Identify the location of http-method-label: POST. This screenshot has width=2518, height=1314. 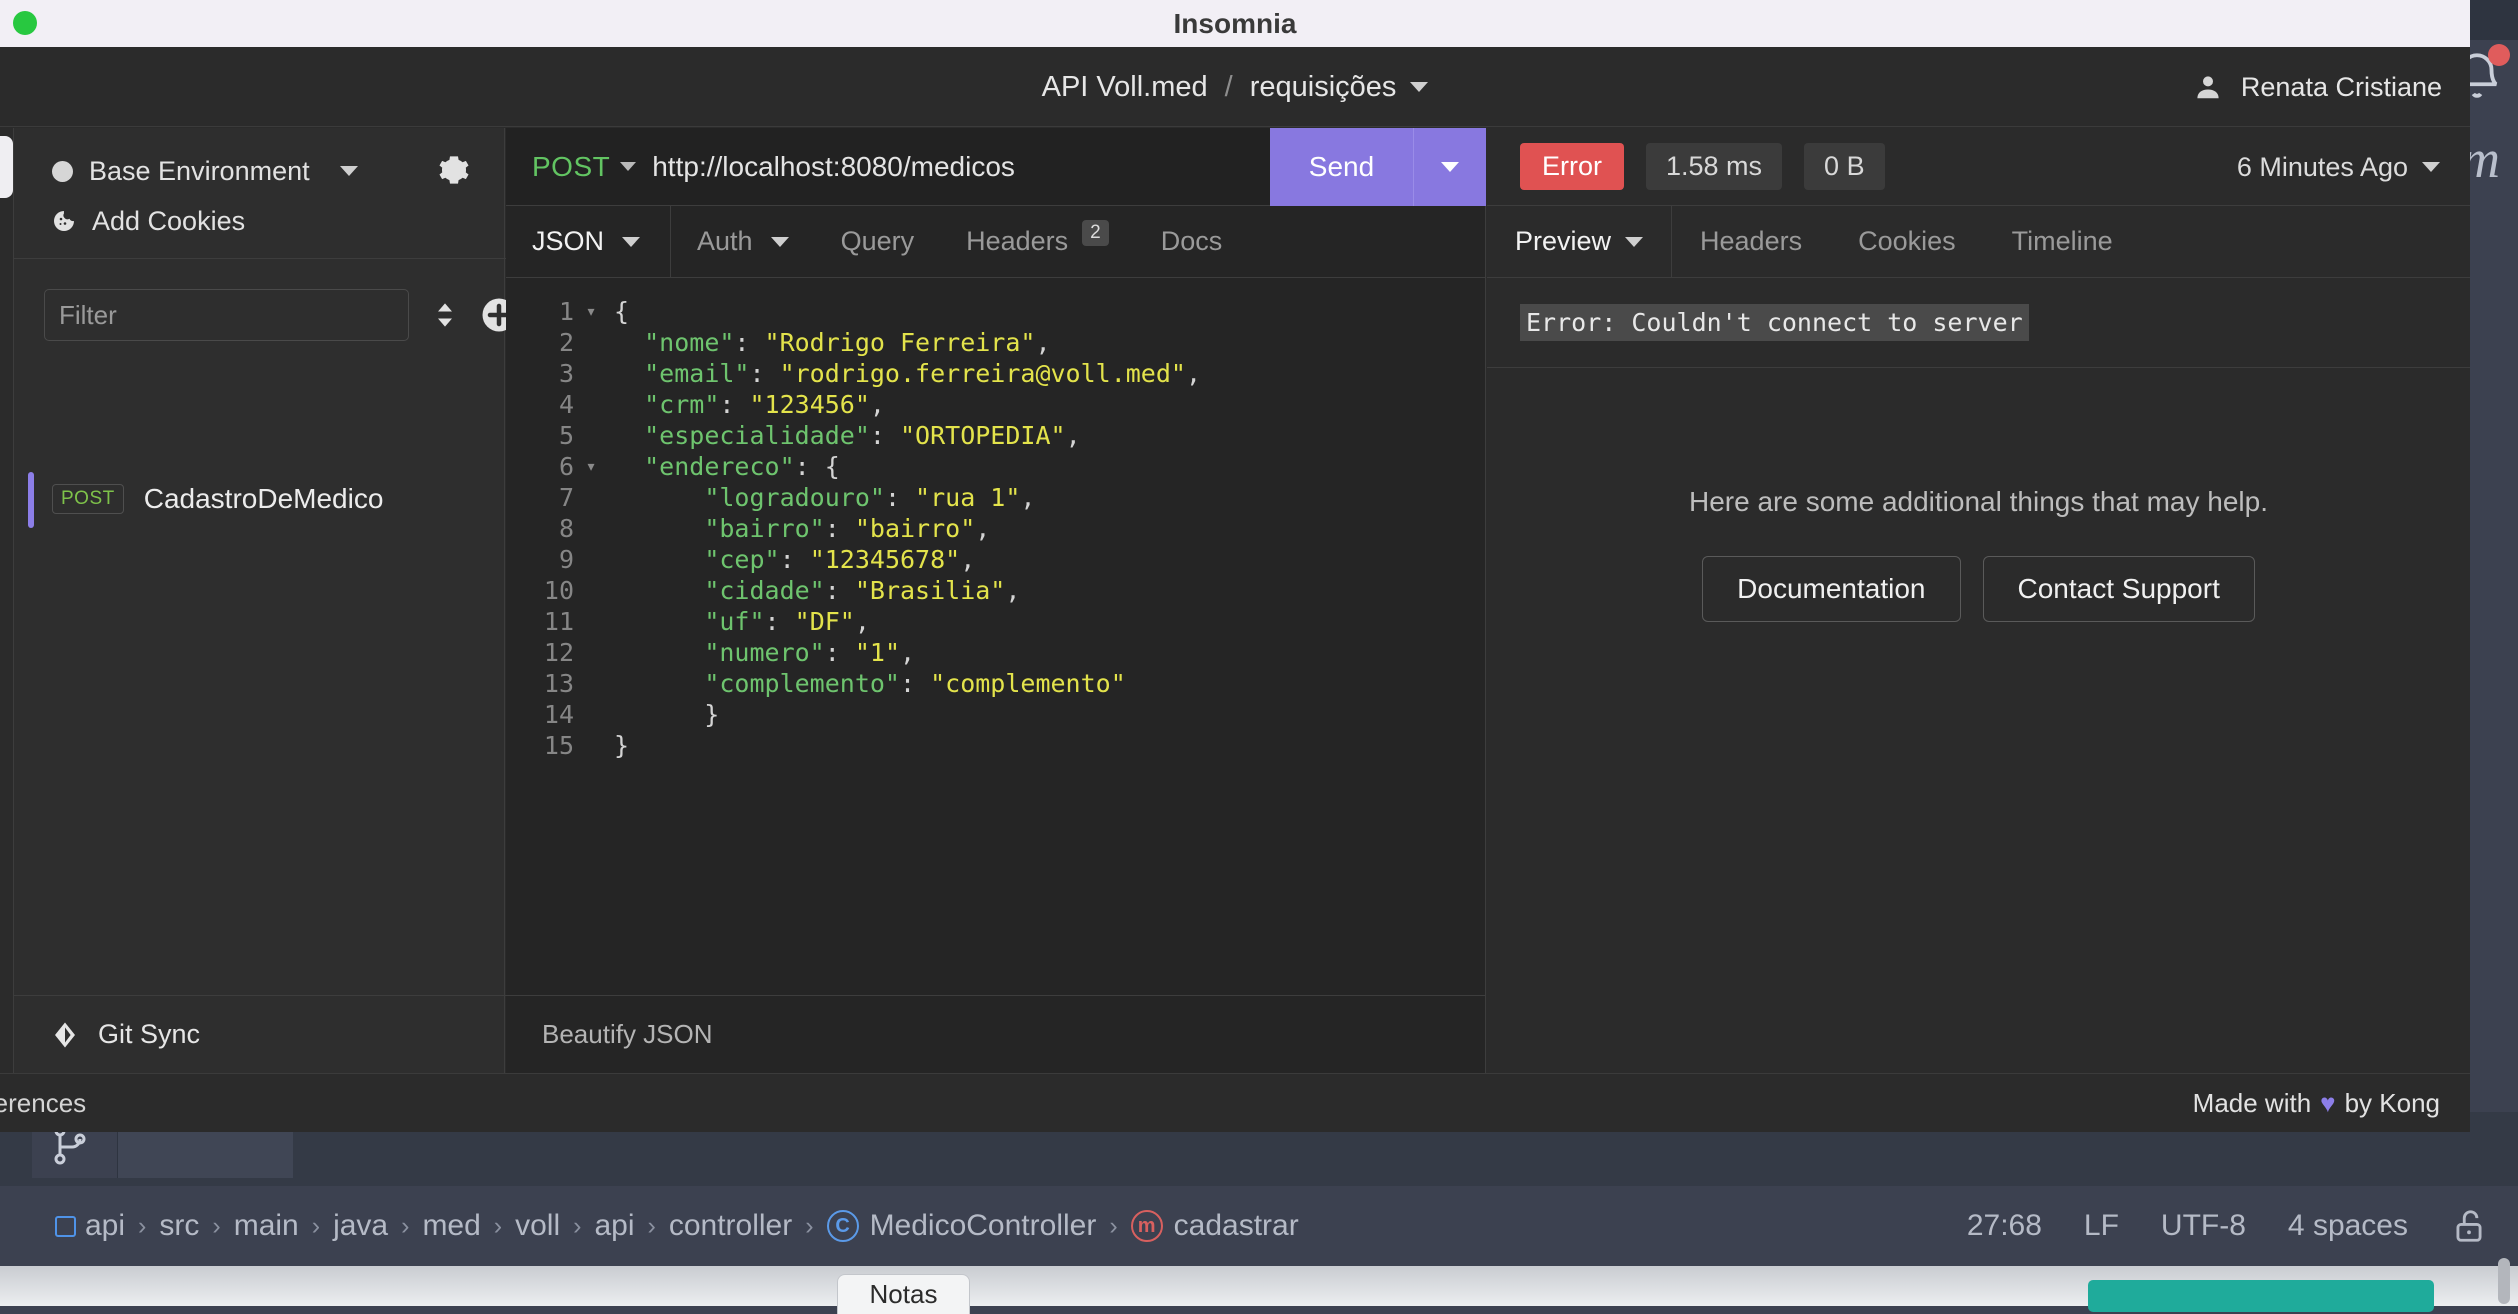
(571, 167).